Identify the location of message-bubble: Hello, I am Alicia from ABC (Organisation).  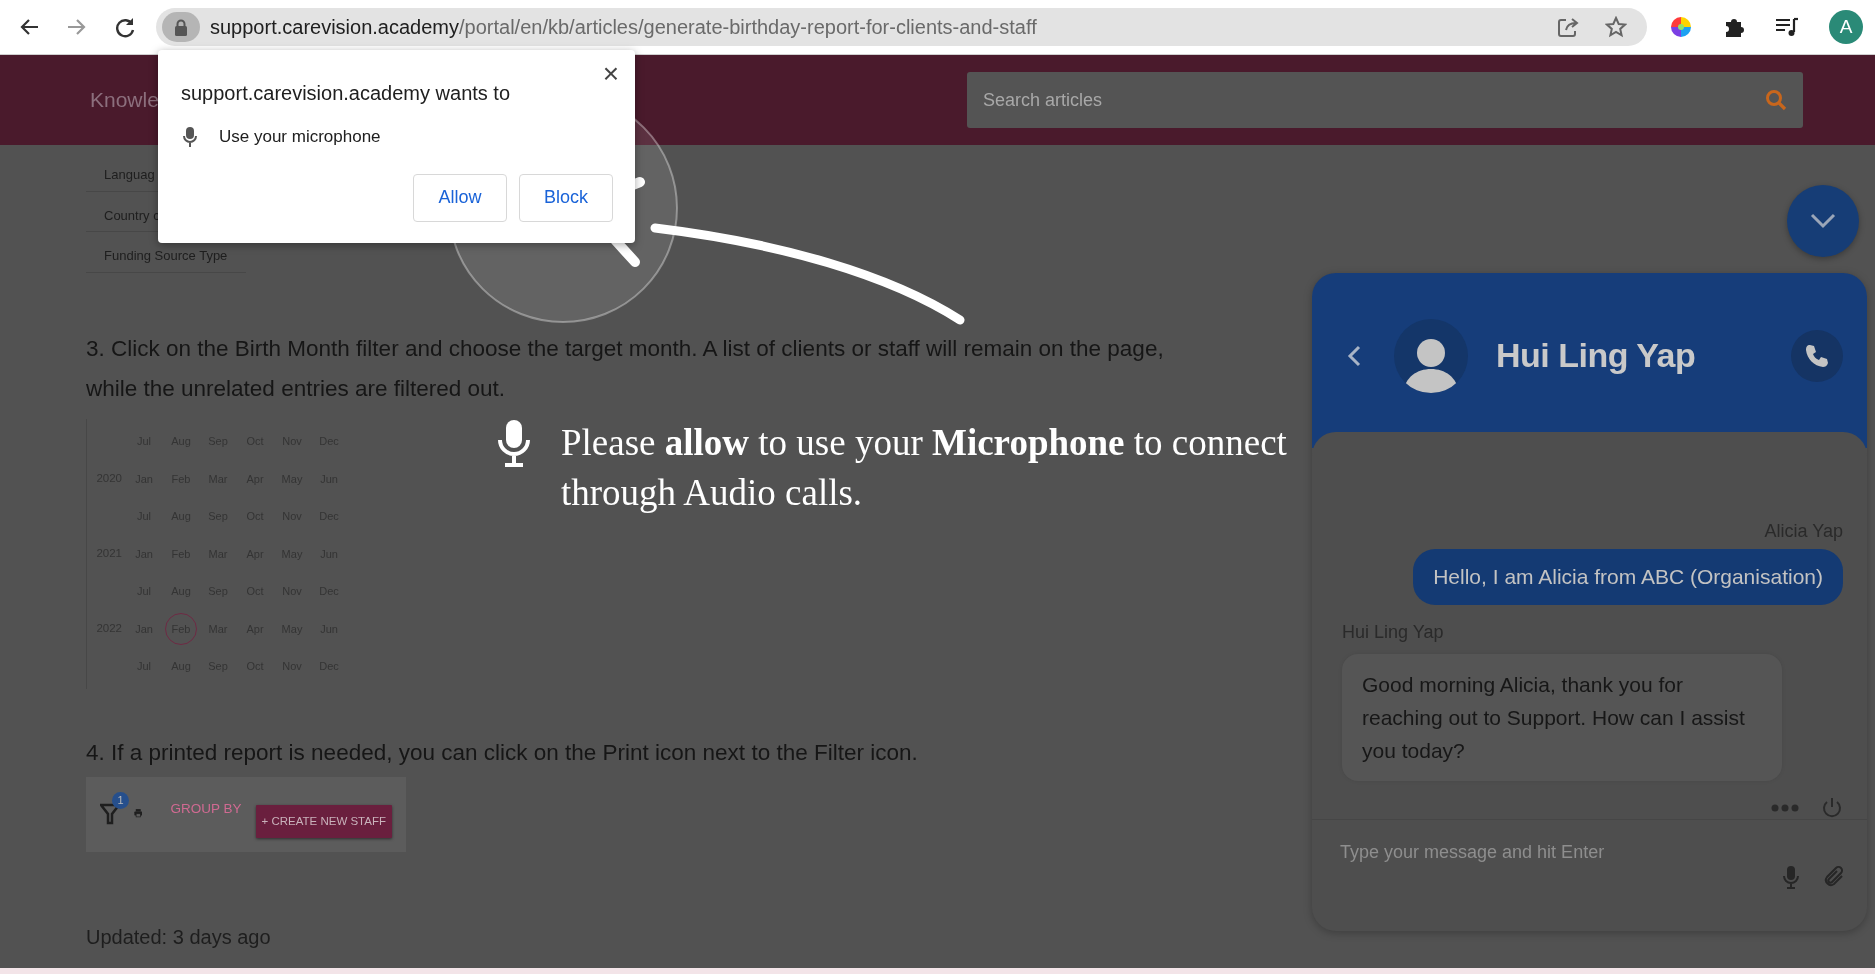
(1628, 577).